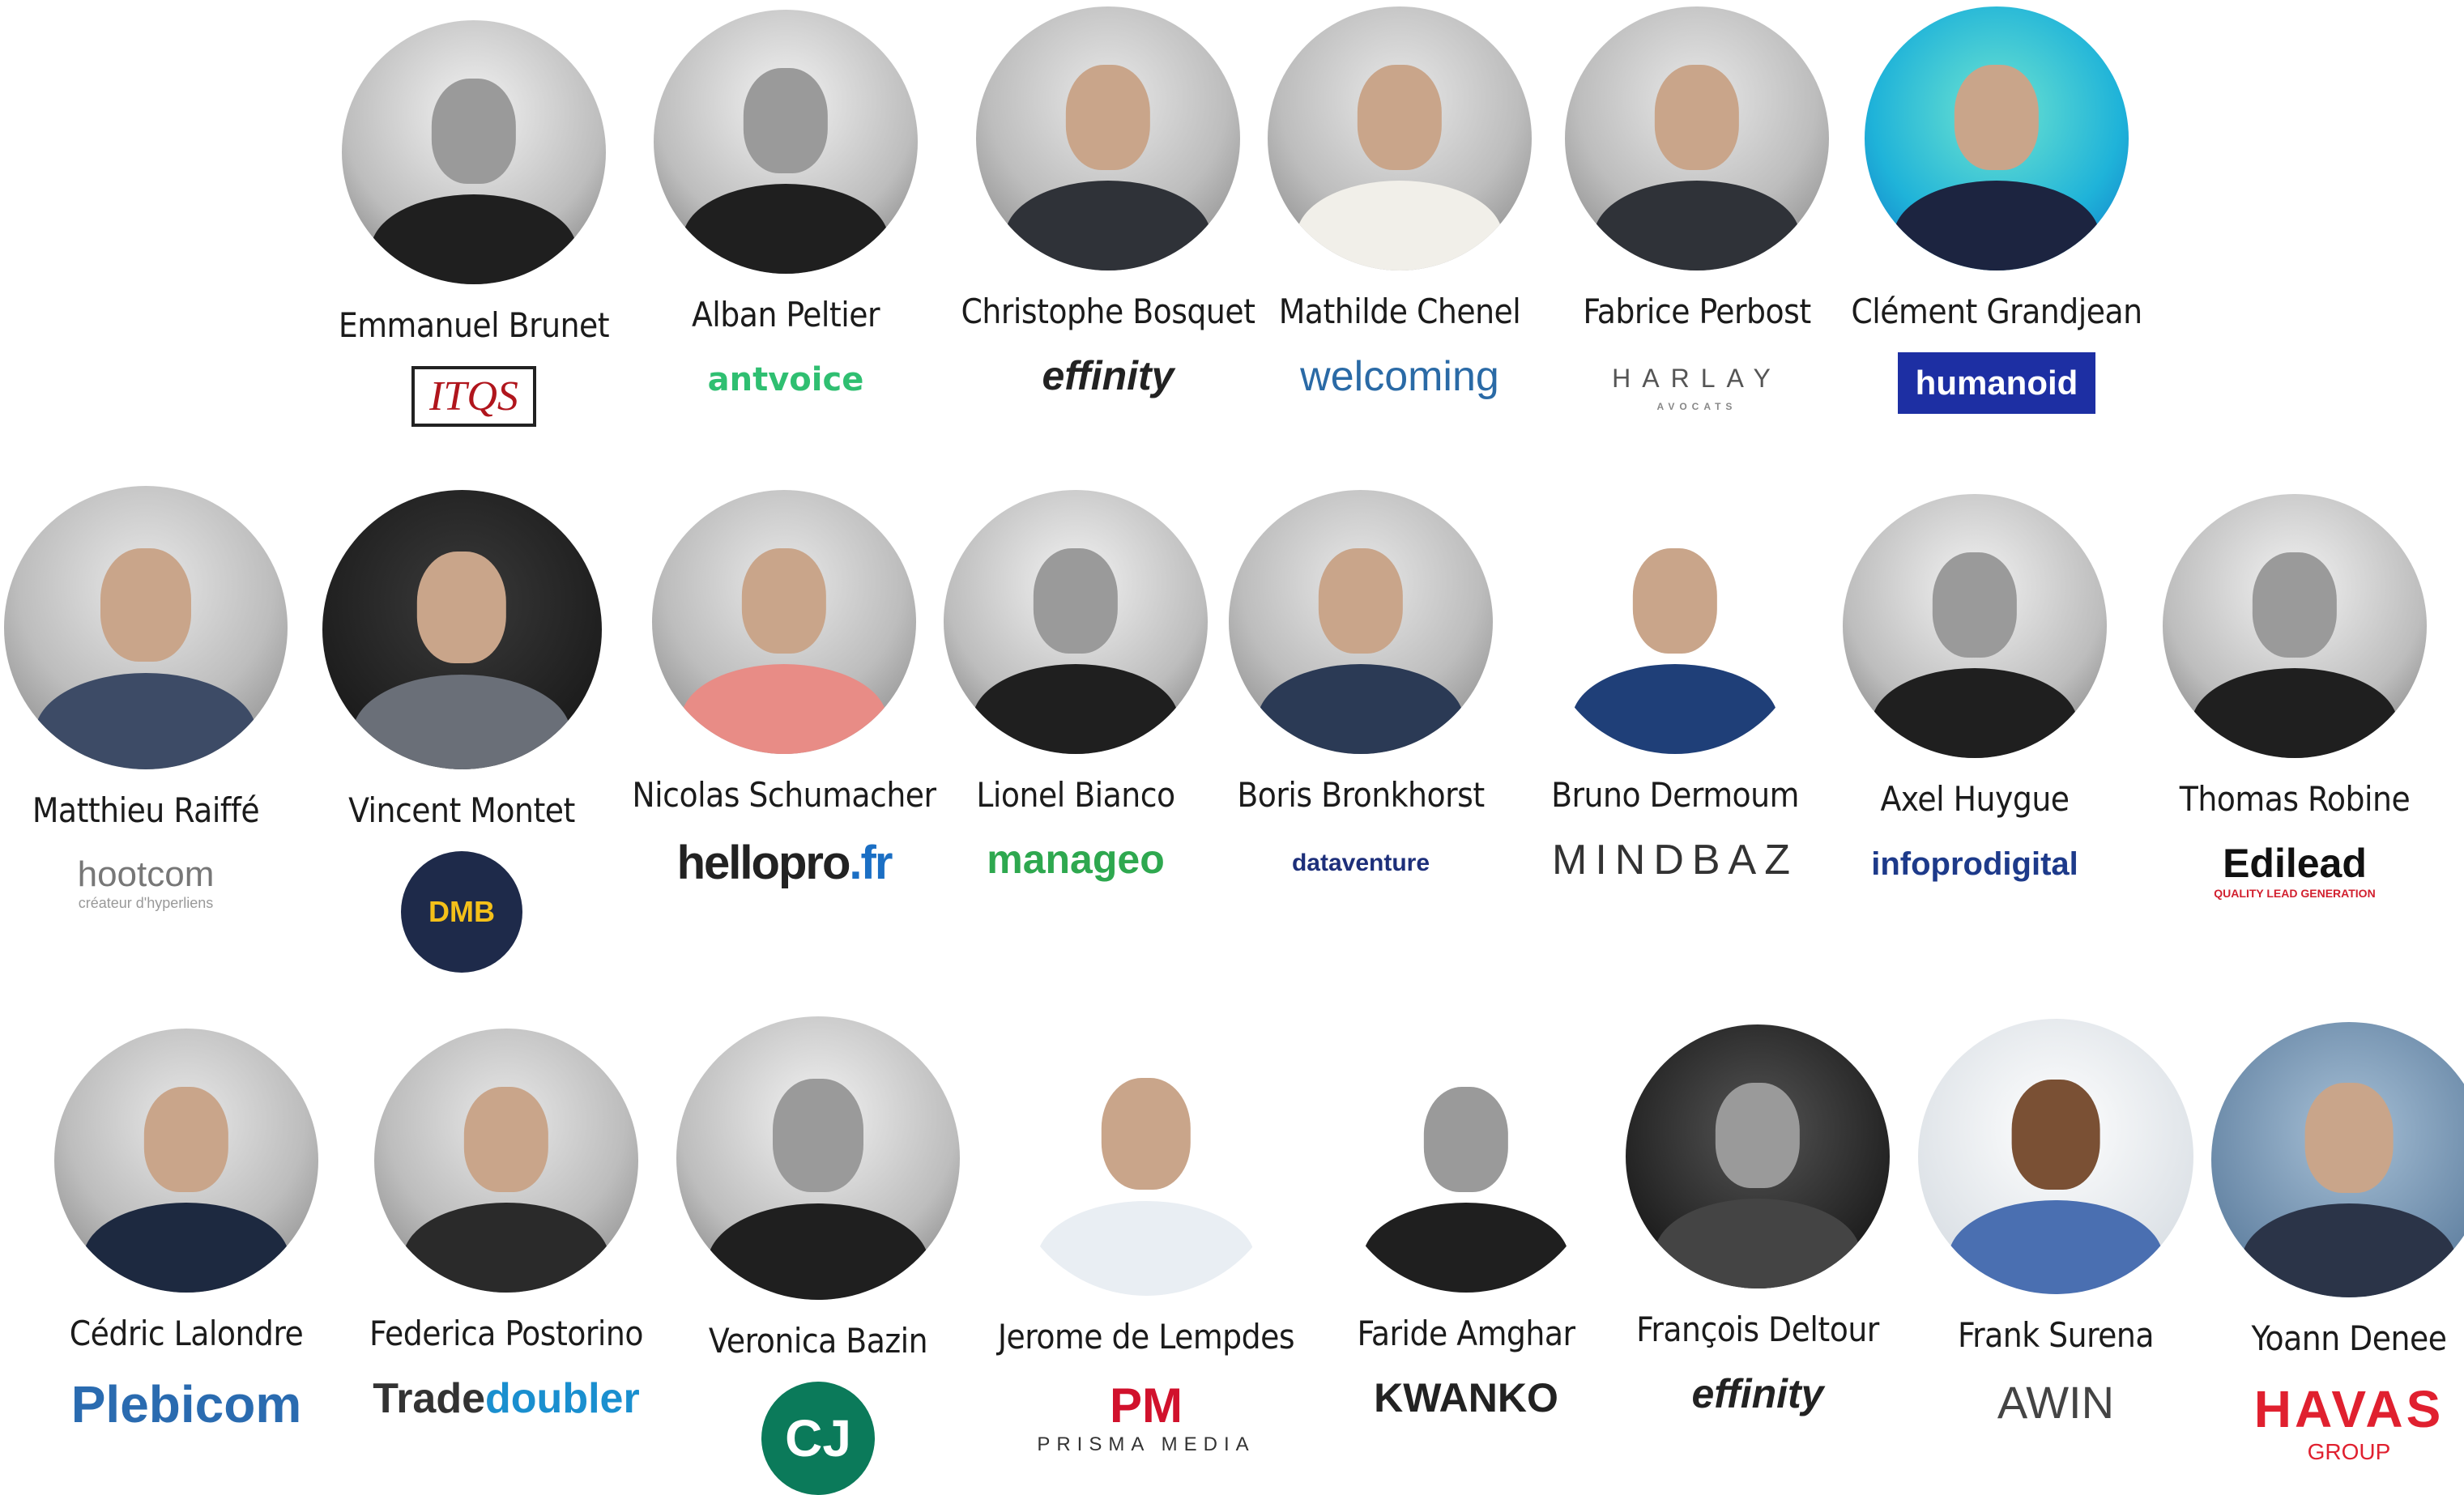  I want to click on speaker-name: Frank Surena, so click(2056, 1335).